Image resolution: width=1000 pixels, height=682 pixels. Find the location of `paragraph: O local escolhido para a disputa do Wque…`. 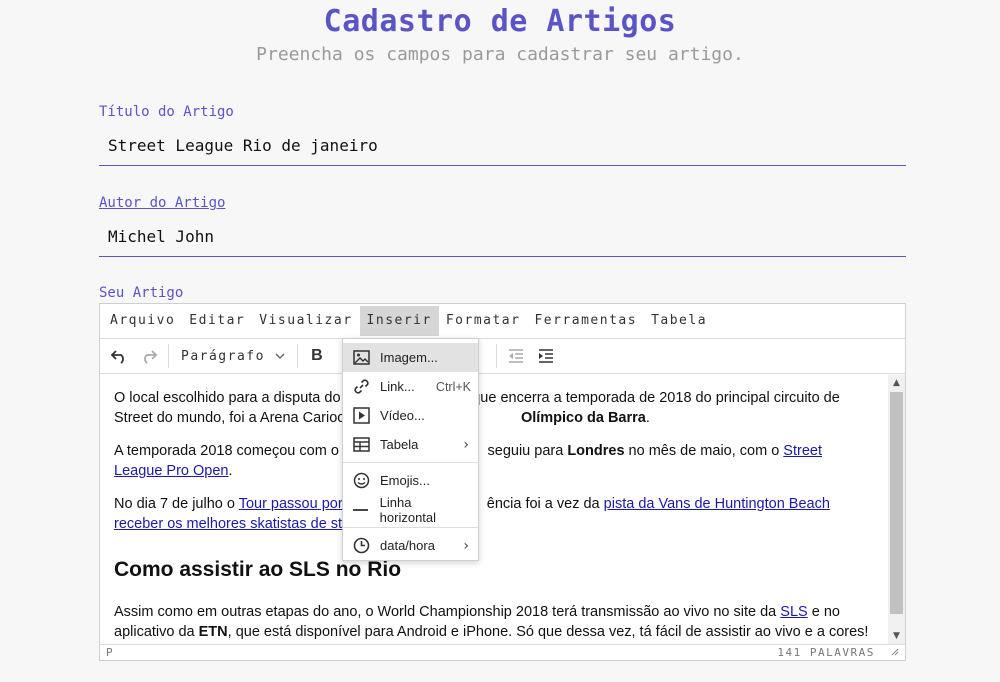

paragraph: O local escolhido para a disputa do Wque… is located at coordinates (477, 408).